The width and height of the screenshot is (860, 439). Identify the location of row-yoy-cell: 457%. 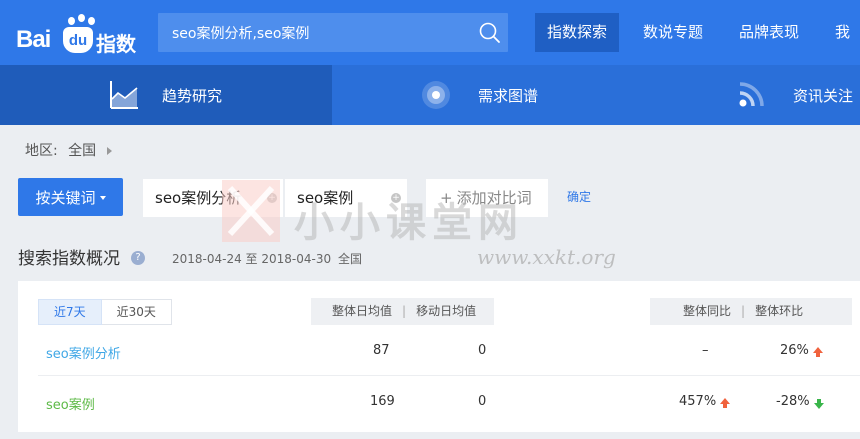
(705, 401).